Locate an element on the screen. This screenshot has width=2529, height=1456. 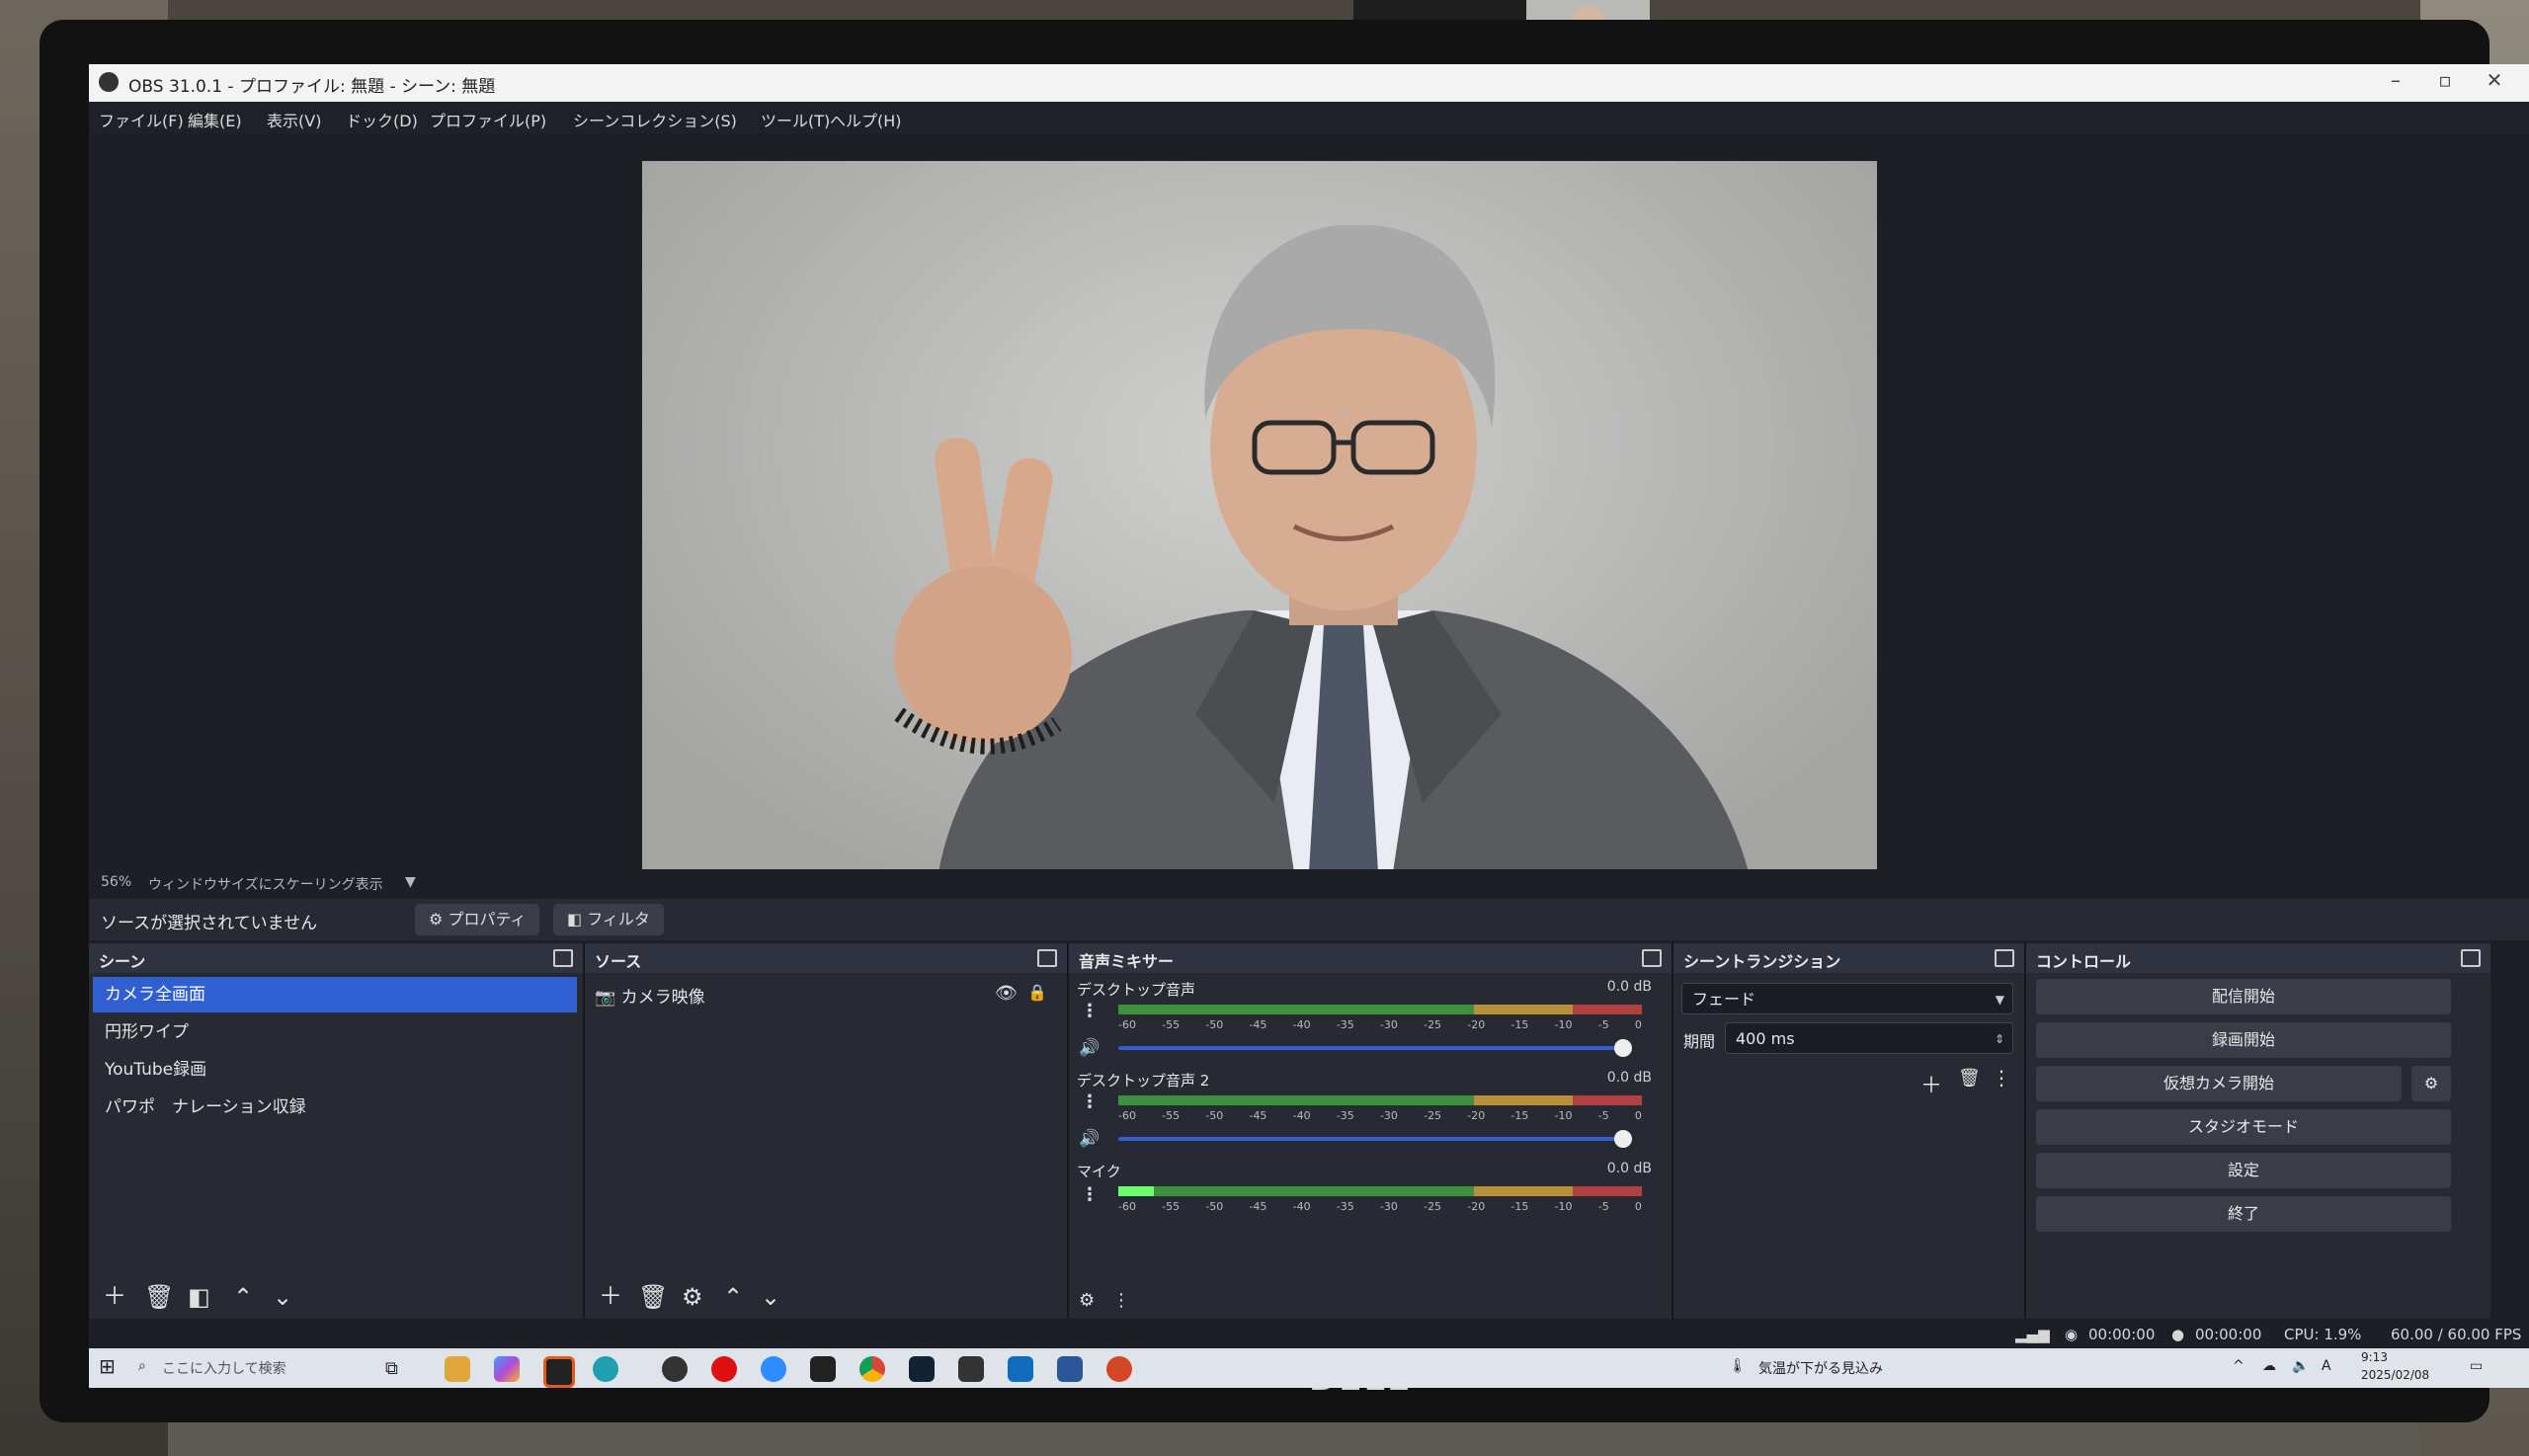
settings-button: 設定 is located at coordinates (2243, 1170).